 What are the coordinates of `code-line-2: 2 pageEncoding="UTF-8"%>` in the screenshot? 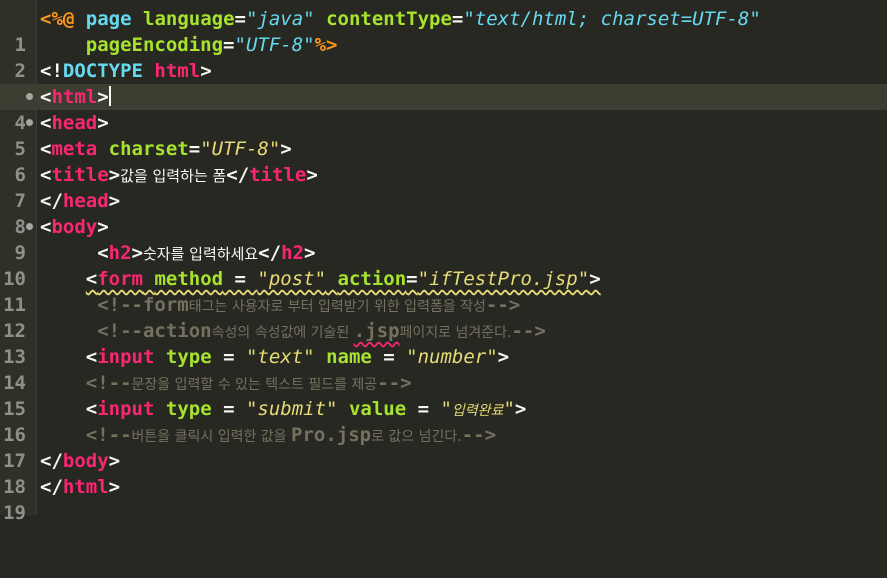 It's located at (443, 57).